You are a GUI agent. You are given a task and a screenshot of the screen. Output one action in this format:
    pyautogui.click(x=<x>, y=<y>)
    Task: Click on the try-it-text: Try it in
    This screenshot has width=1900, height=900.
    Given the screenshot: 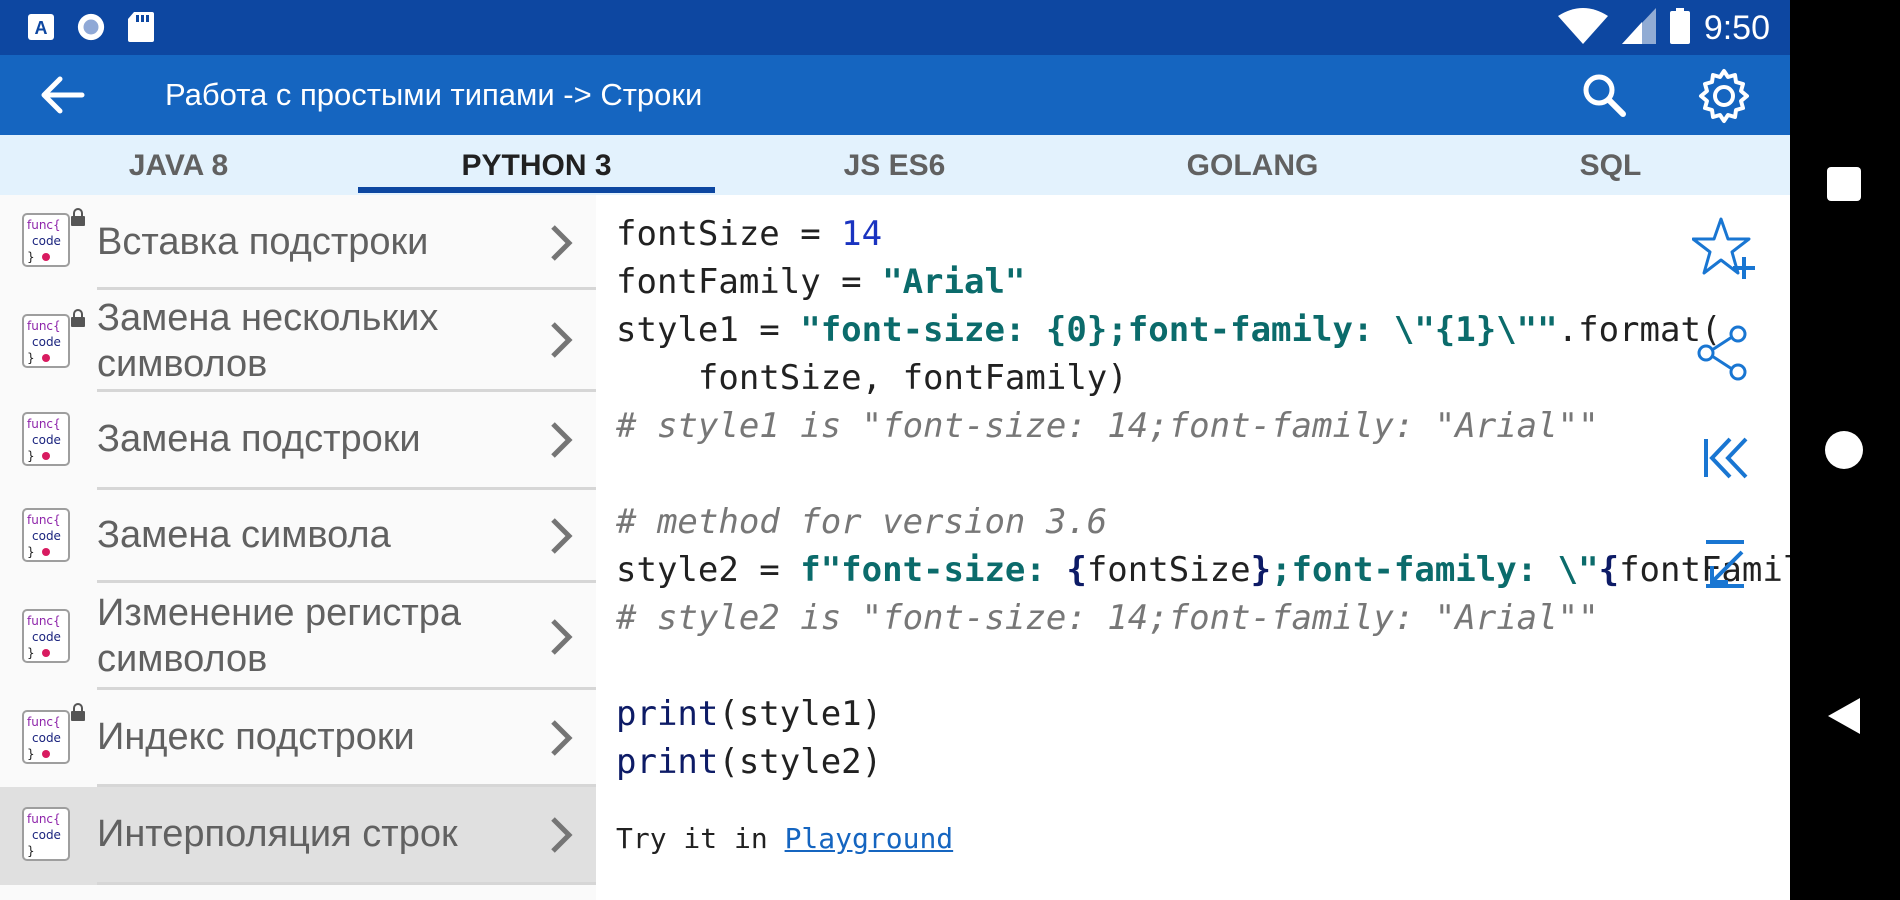 What is the action you would take?
    pyautogui.click(x=700, y=838)
    